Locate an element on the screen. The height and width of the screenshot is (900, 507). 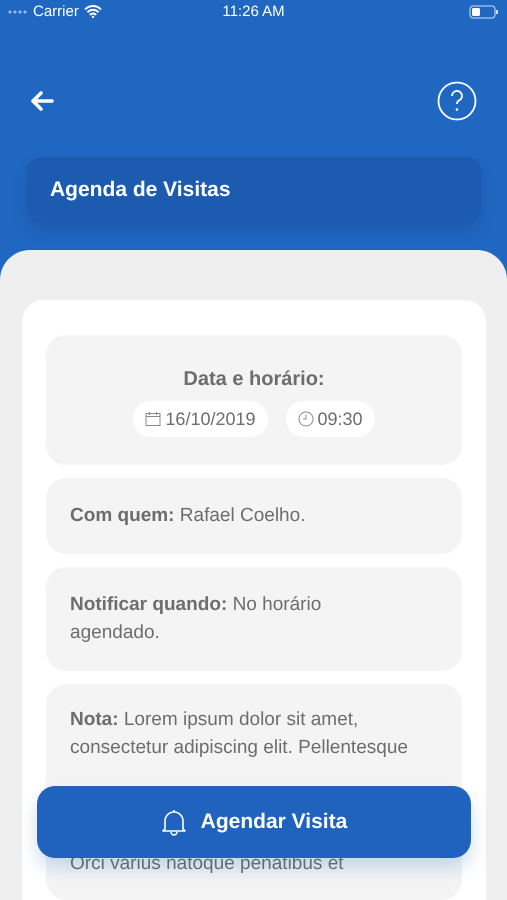
battery-icon is located at coordinates (483, 11).